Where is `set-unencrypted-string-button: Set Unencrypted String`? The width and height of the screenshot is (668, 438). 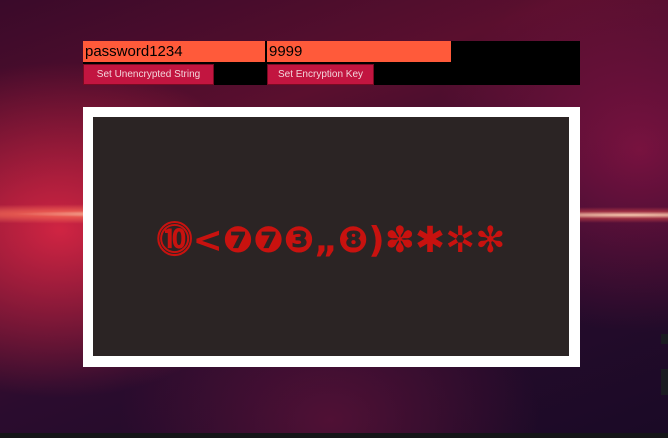
set-unencrypted-string-button: Set Unencrypted String is located at coordinates (148, 74).